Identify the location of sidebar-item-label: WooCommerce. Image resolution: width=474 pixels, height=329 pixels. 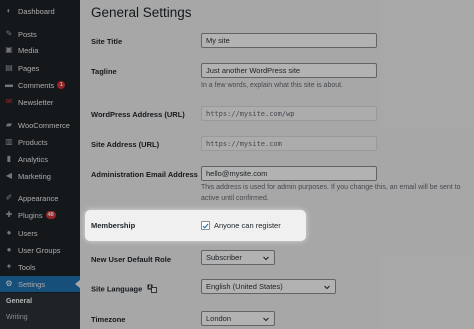
(44, 125).